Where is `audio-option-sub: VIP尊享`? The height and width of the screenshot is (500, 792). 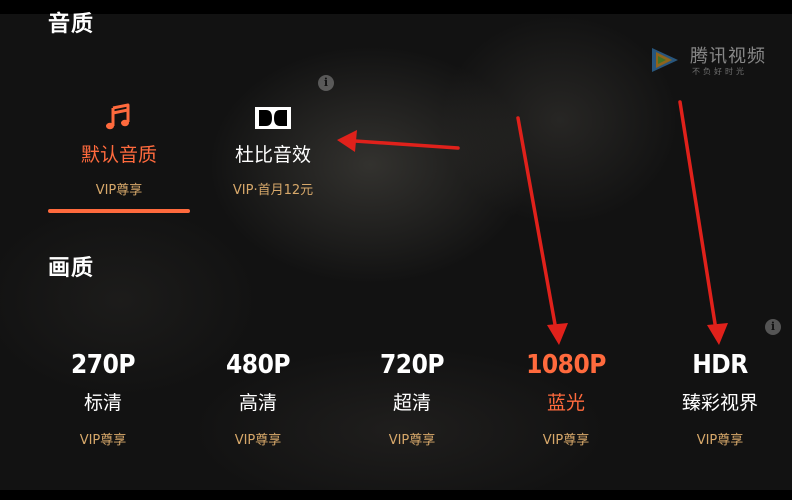
audio-option-sub: VIP尊享 is located at coordinates (119, 190).